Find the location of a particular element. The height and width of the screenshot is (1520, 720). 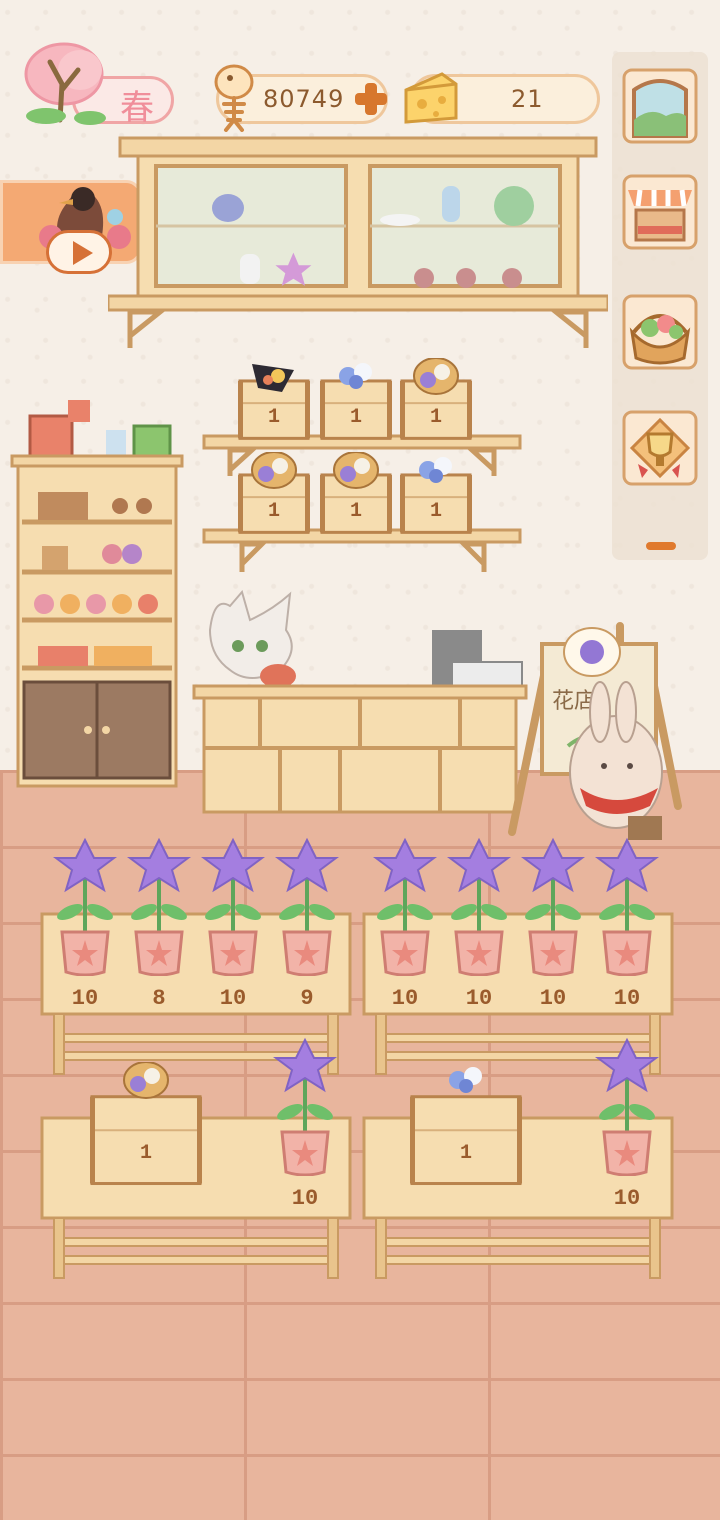

pot-count: 9 is located at coordinates (307, 998).